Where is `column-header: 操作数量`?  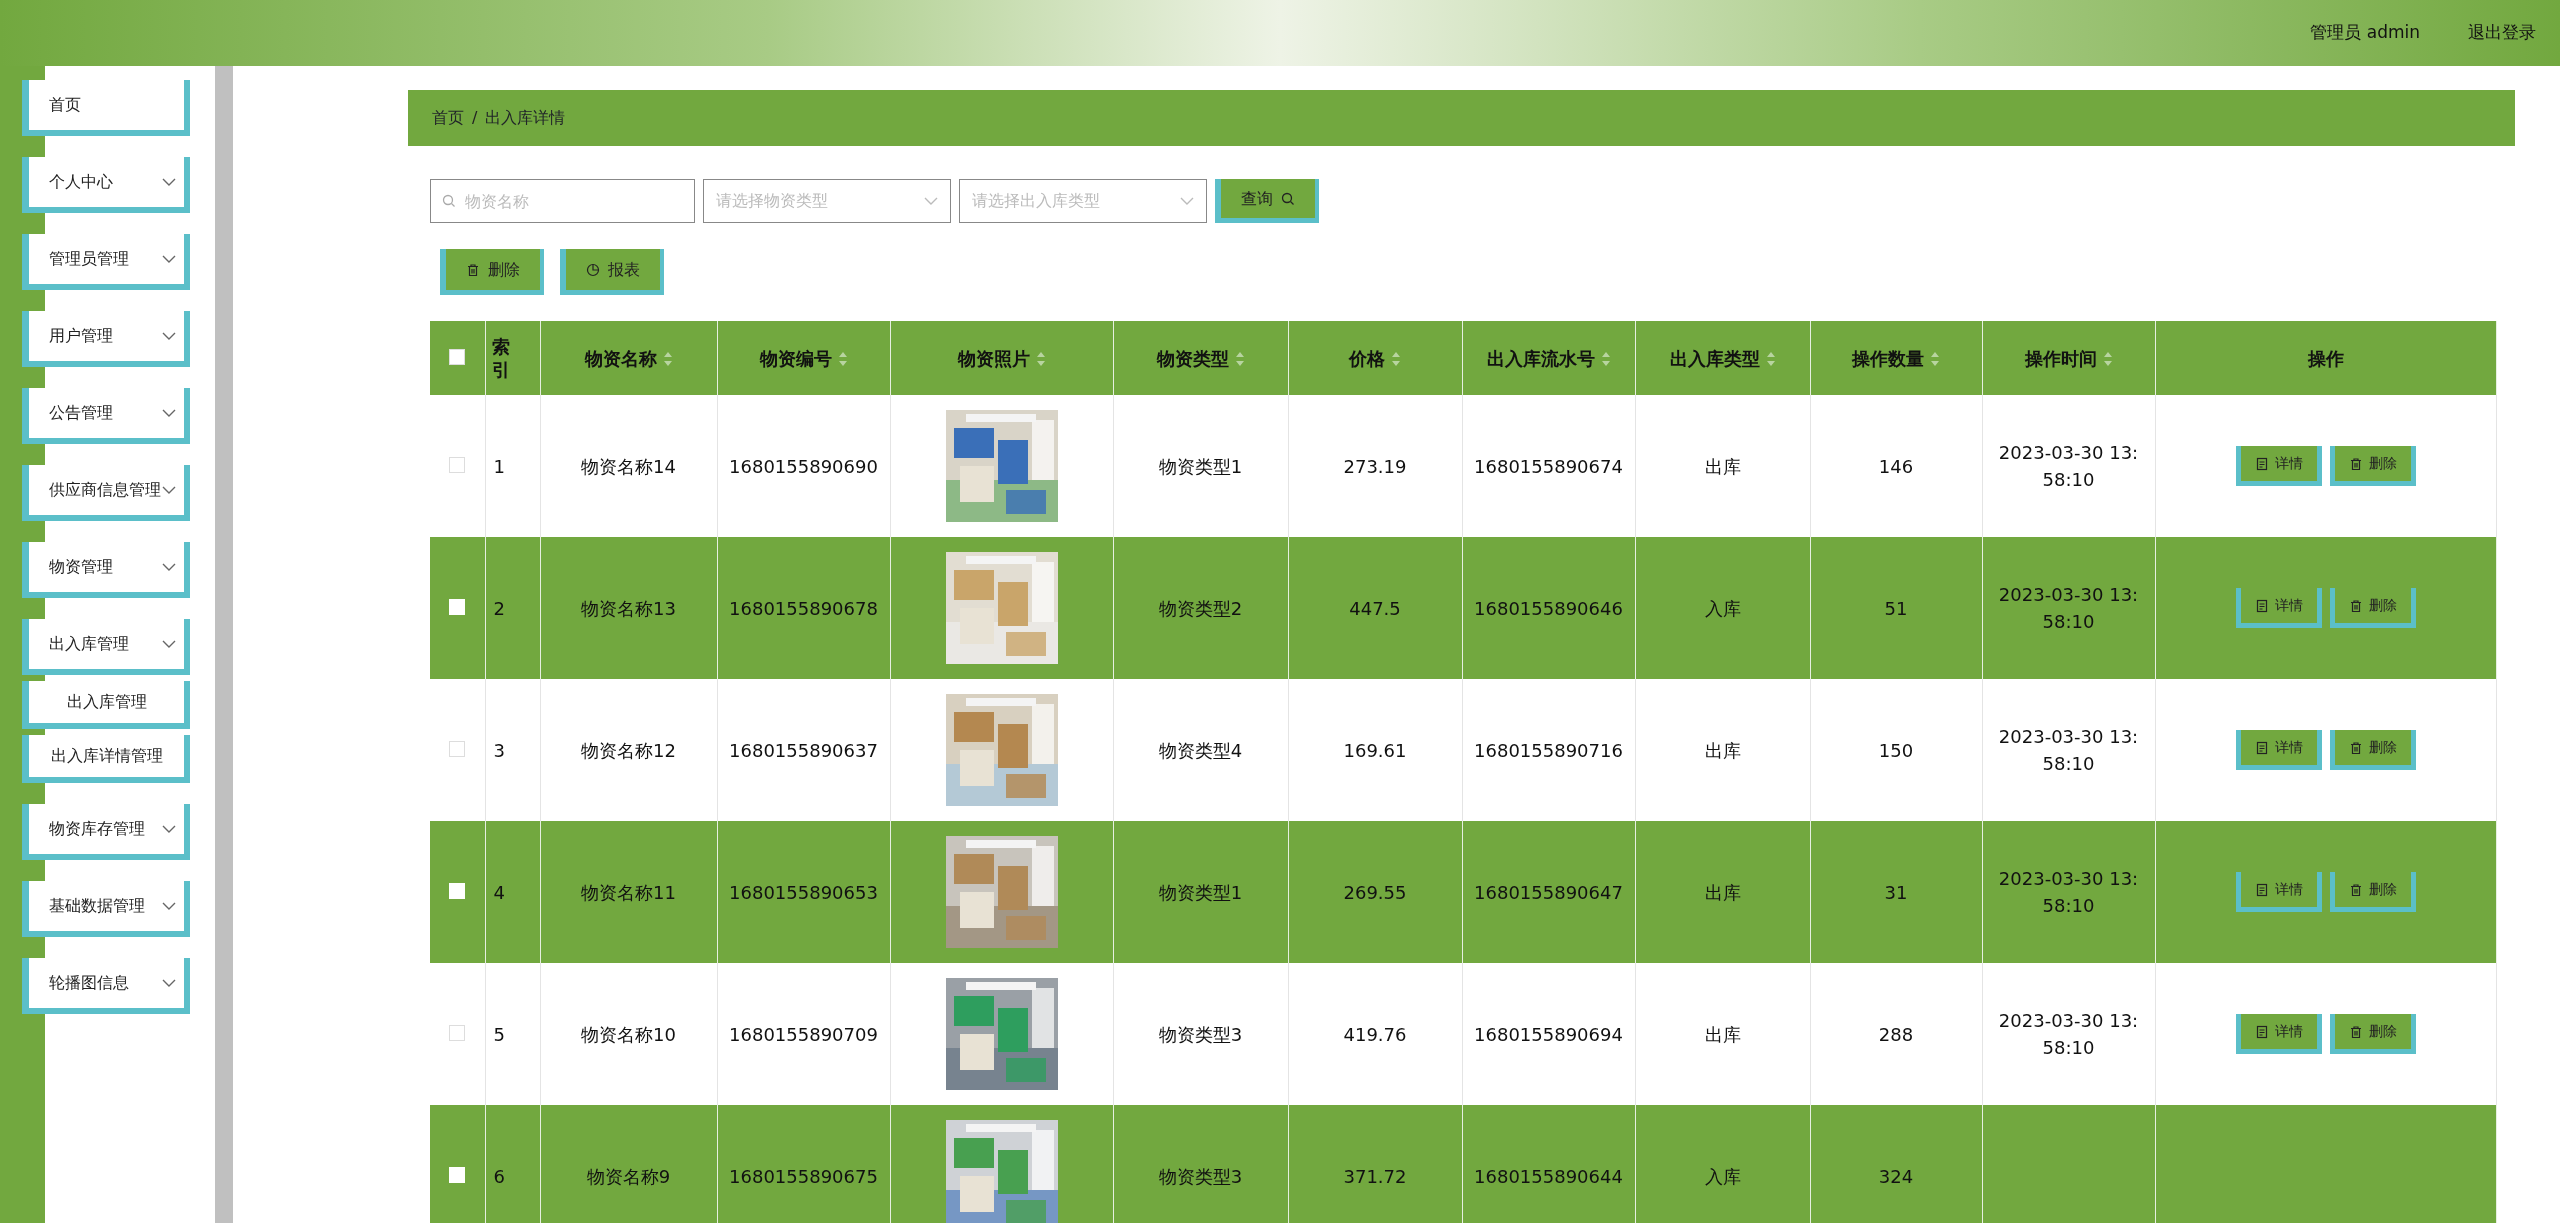 column-header: 操作数量 is located at coordinates (1896, 358).